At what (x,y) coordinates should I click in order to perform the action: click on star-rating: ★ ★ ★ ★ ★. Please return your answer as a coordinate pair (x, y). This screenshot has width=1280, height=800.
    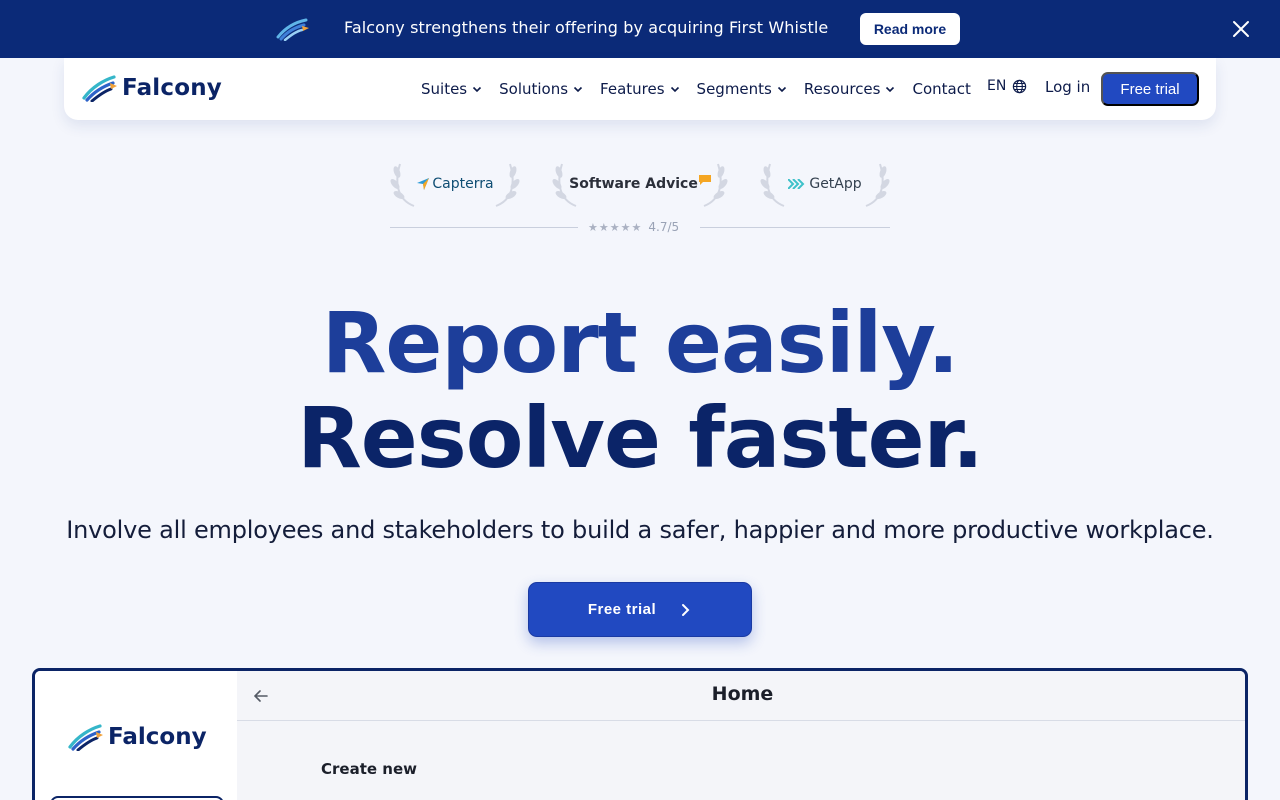
    Looking at the image, I should click on (615, 227).